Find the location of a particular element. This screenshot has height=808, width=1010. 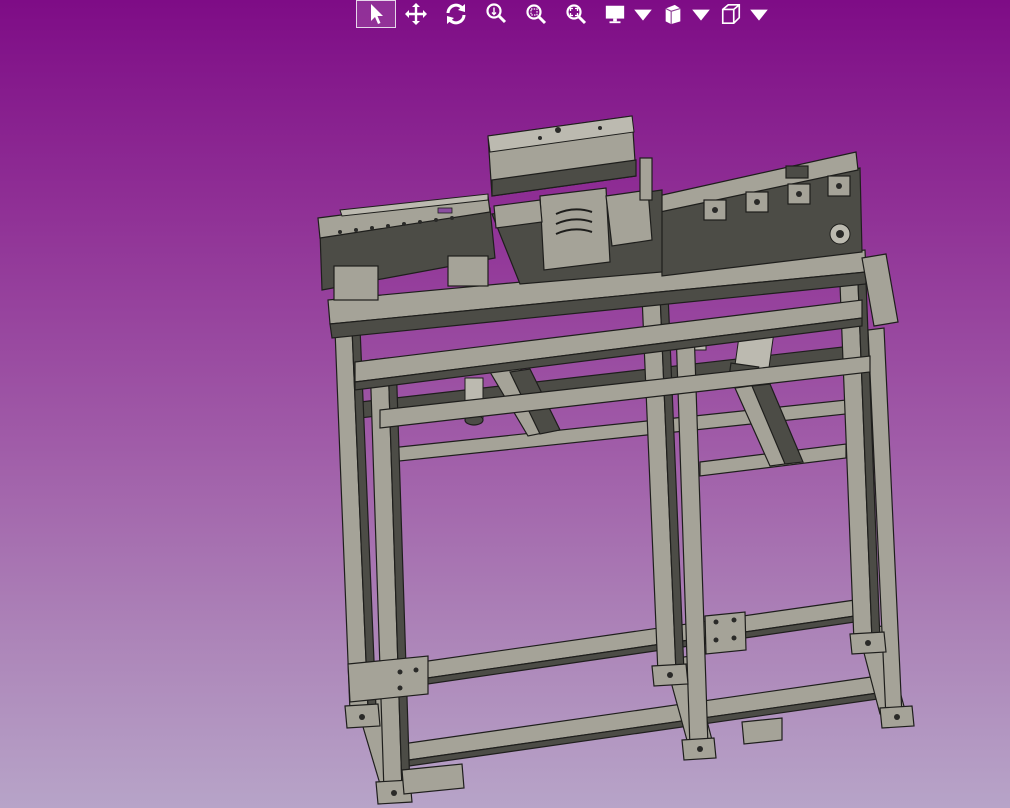

standard-views-dropdown is located at coordinates (741, 14).